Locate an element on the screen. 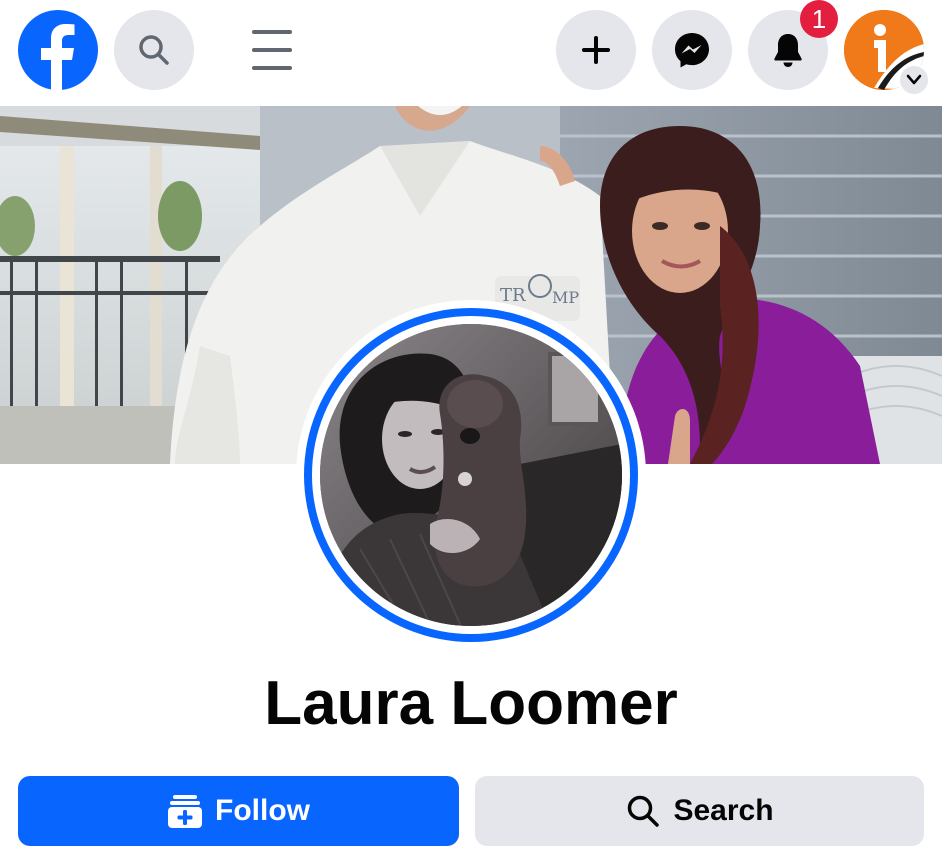 The height and width of the screenshot is (866, 942). follow-plus-icon is located at coordinates (185, 811).